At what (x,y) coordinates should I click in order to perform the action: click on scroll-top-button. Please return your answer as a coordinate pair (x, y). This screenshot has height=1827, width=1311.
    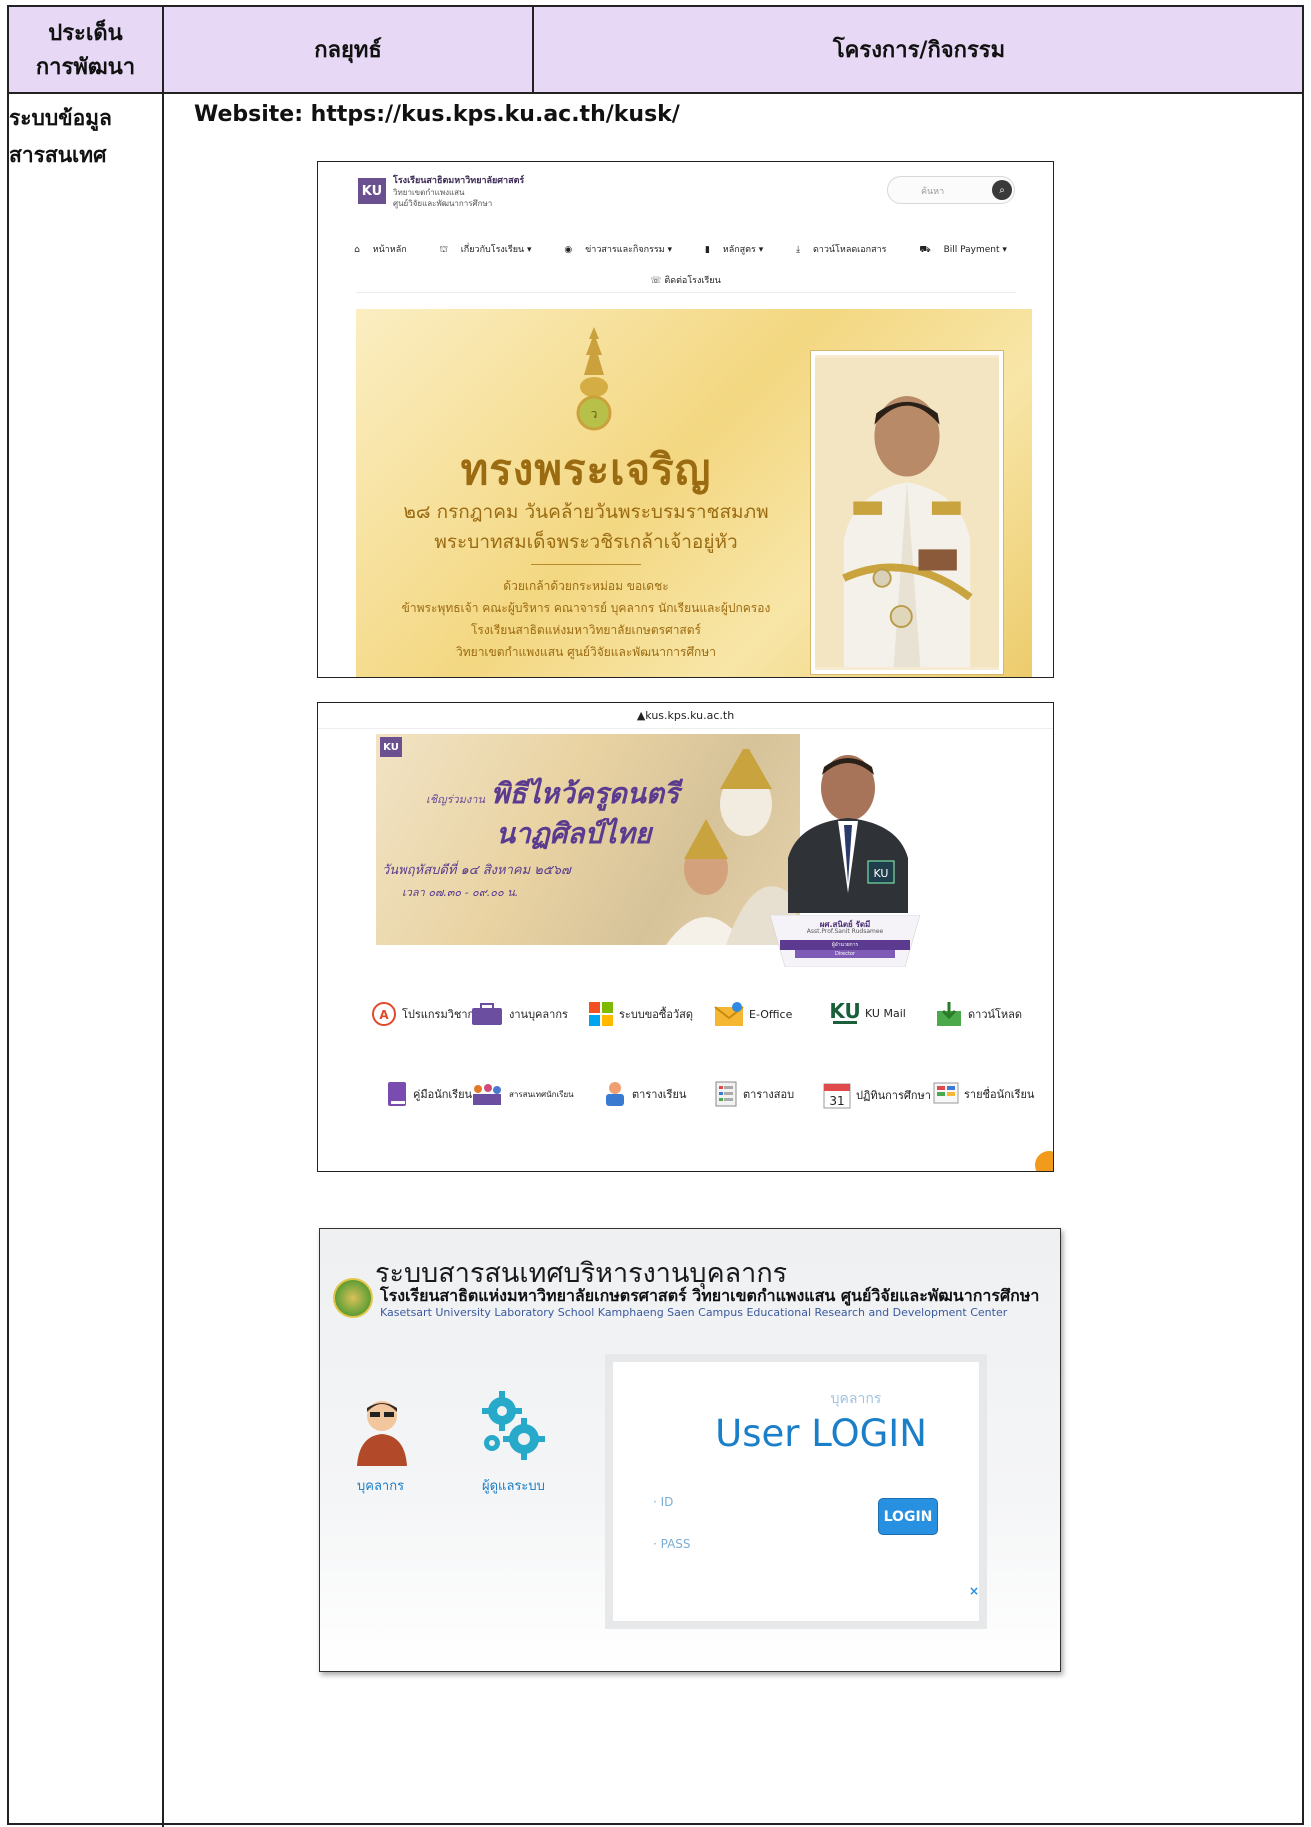
    Looking at the image, I should click on (1044, 1161).